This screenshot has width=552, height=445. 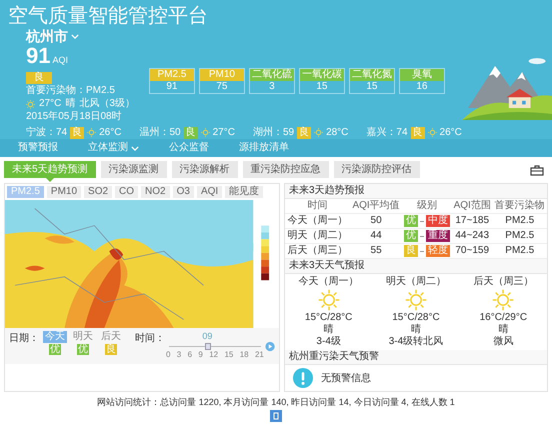 What do you see at coordinates (38, 56) in the screenshot?
I see `aqi-value: 91` at bounding box center [38, 56].